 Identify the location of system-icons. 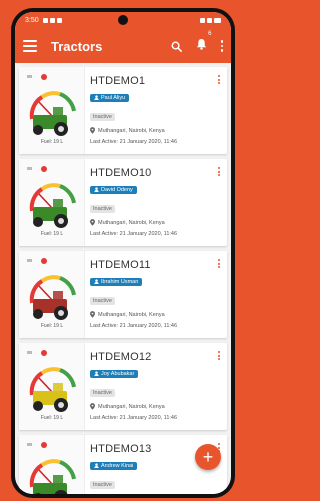
(210, 20).